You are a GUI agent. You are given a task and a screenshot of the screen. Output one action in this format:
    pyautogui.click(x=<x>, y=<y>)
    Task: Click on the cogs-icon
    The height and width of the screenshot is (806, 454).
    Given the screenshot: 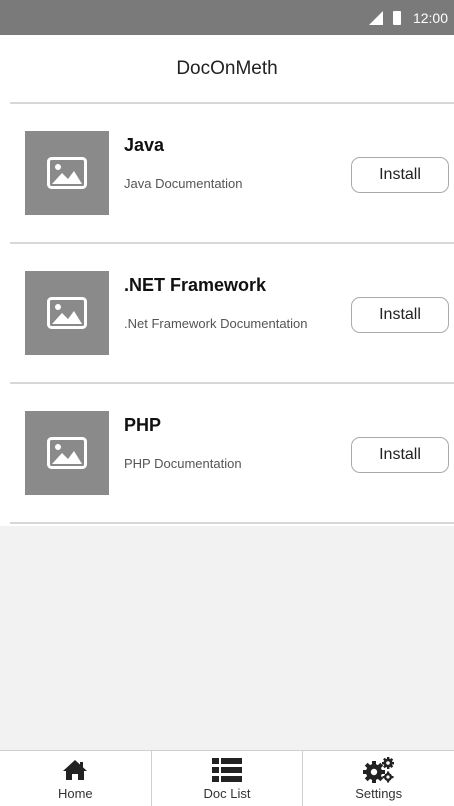 What is the action you would take?
    pyautogui.click(x=378, y=770)
    